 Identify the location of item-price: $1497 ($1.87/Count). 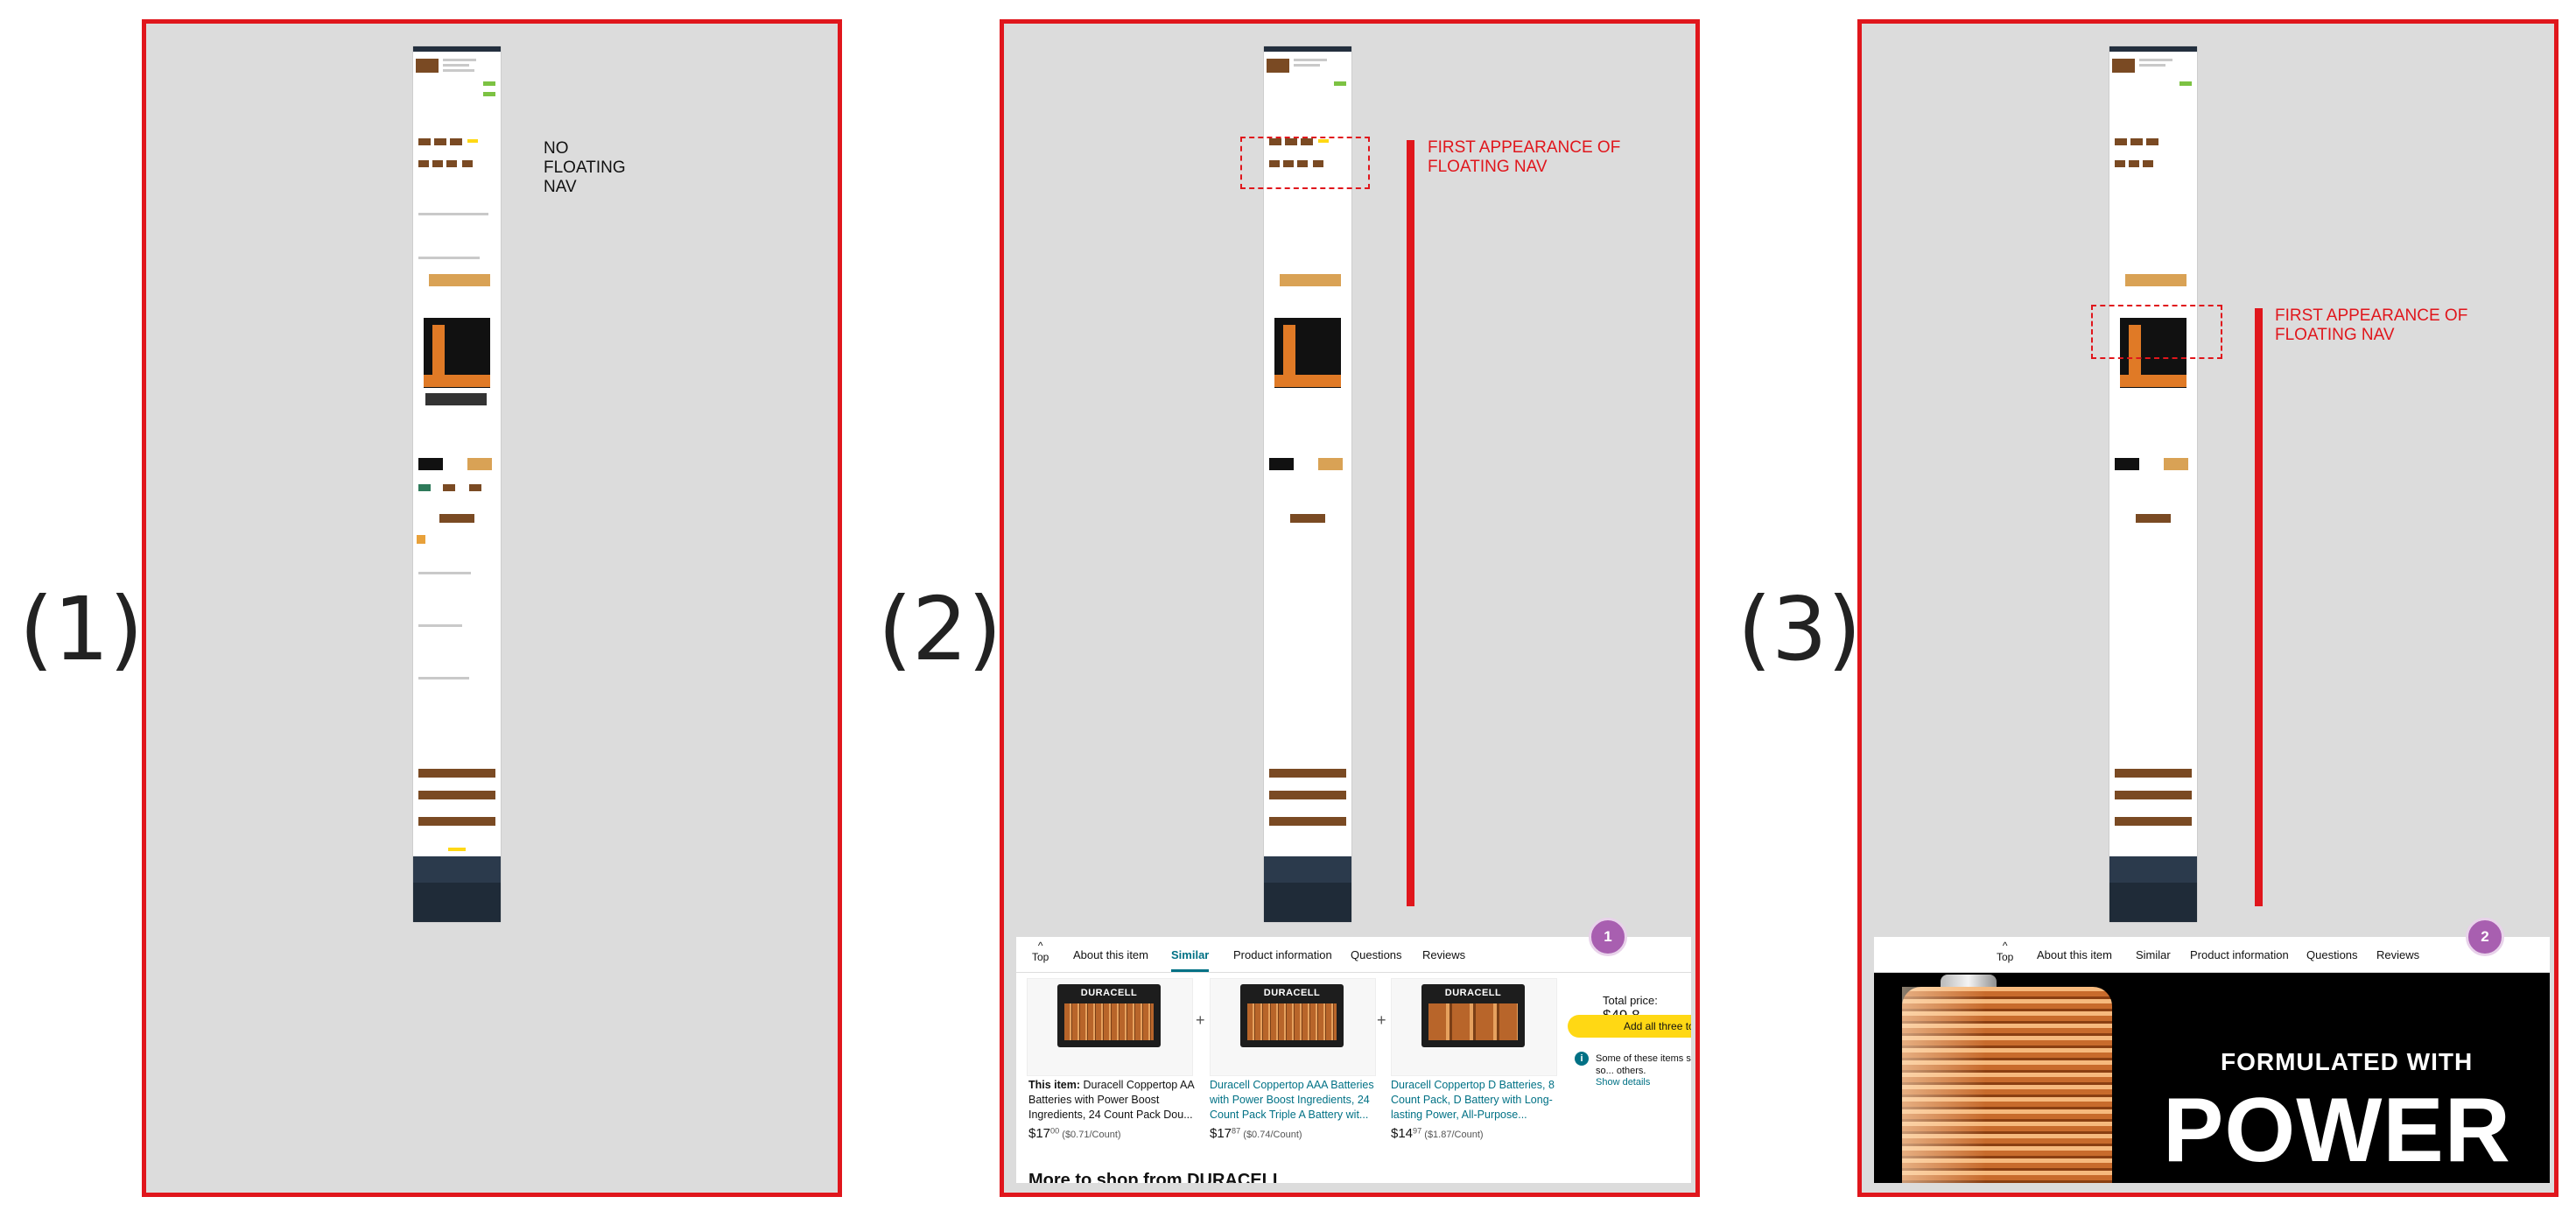
(1437, 1133).